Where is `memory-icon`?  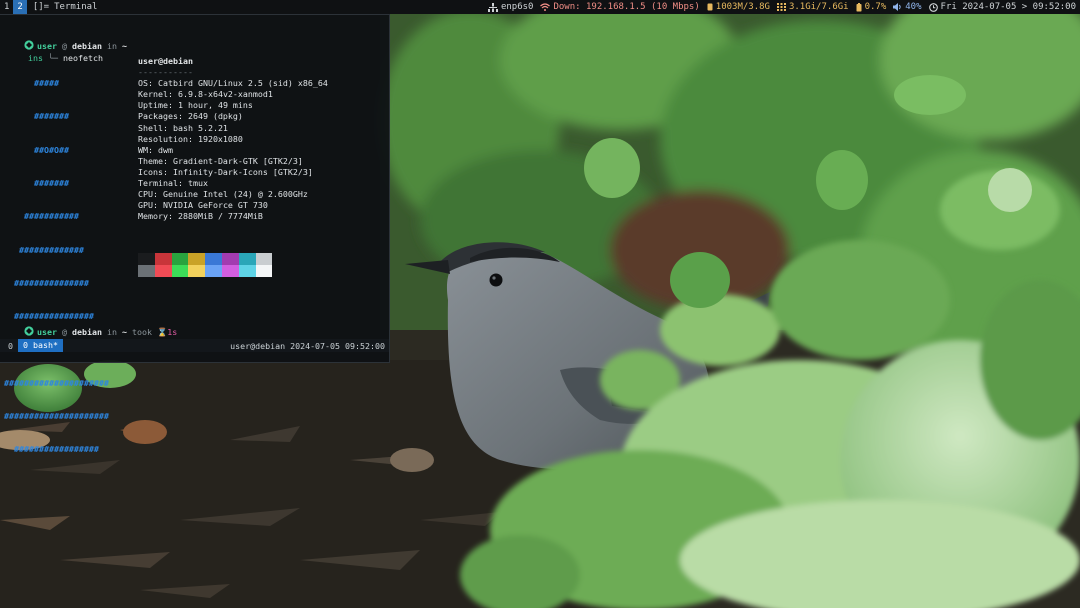
memory-icon is located at coordinates (710, 7).